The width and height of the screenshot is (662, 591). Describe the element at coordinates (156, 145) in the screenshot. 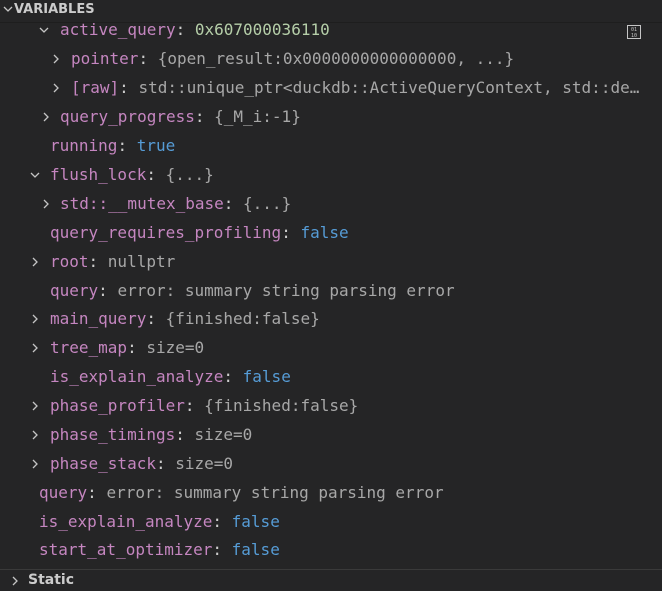

I see `variable-value: true` at that location.